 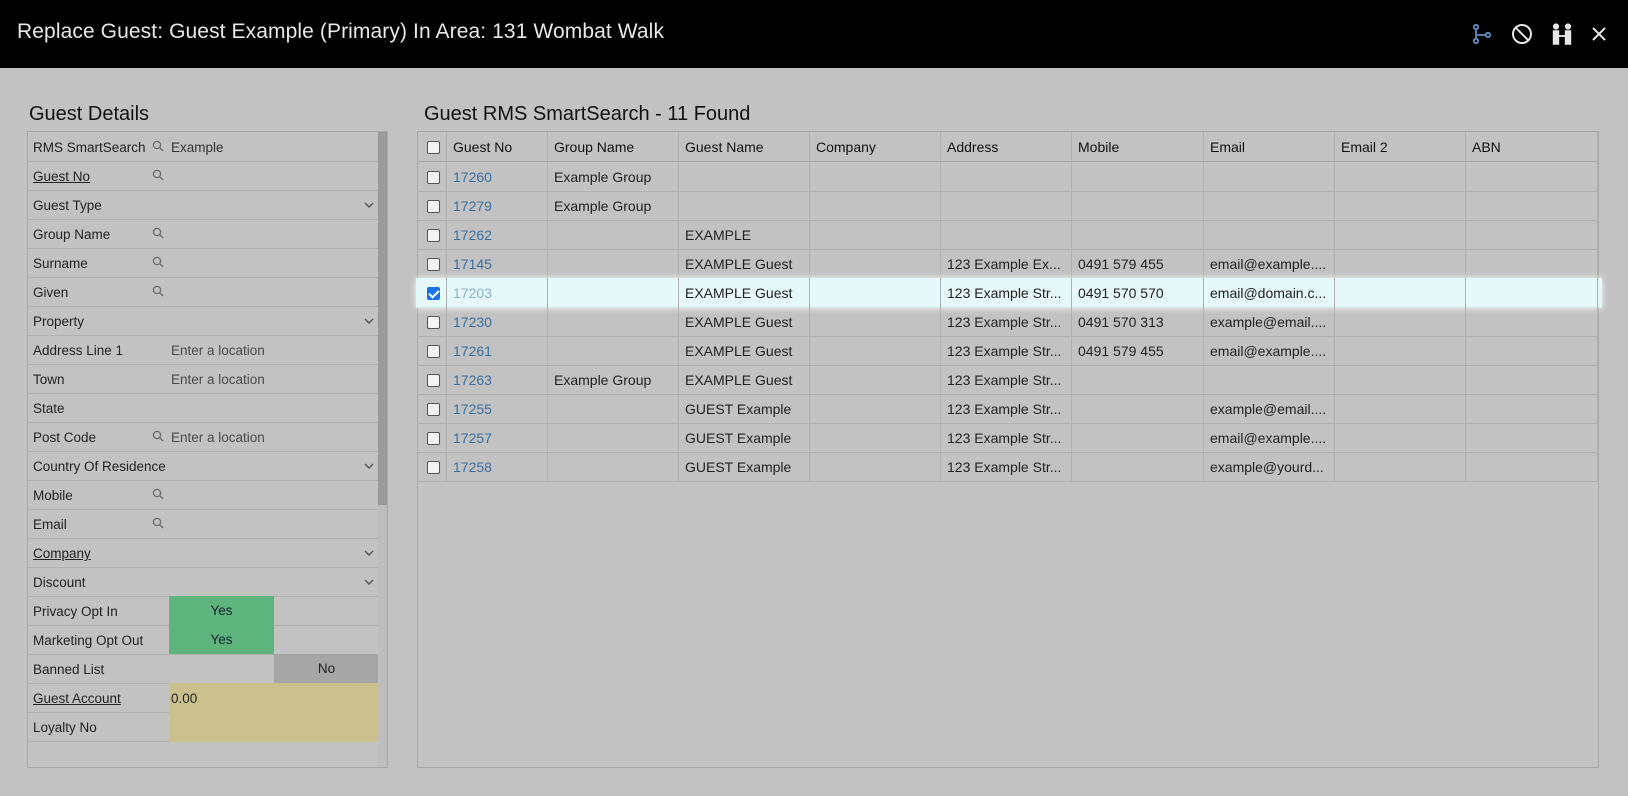 What do you see at coordinates (1482, 34) in the screenshot?
I see `merge-icon` at bounding box center [1482, 34].